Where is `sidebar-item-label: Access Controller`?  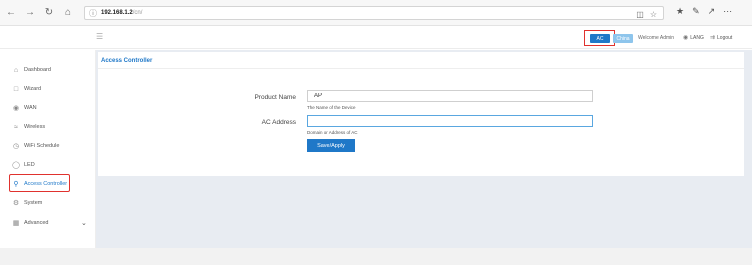
sidebar-item-label: Access Controller is located at coordinates (46, 184).